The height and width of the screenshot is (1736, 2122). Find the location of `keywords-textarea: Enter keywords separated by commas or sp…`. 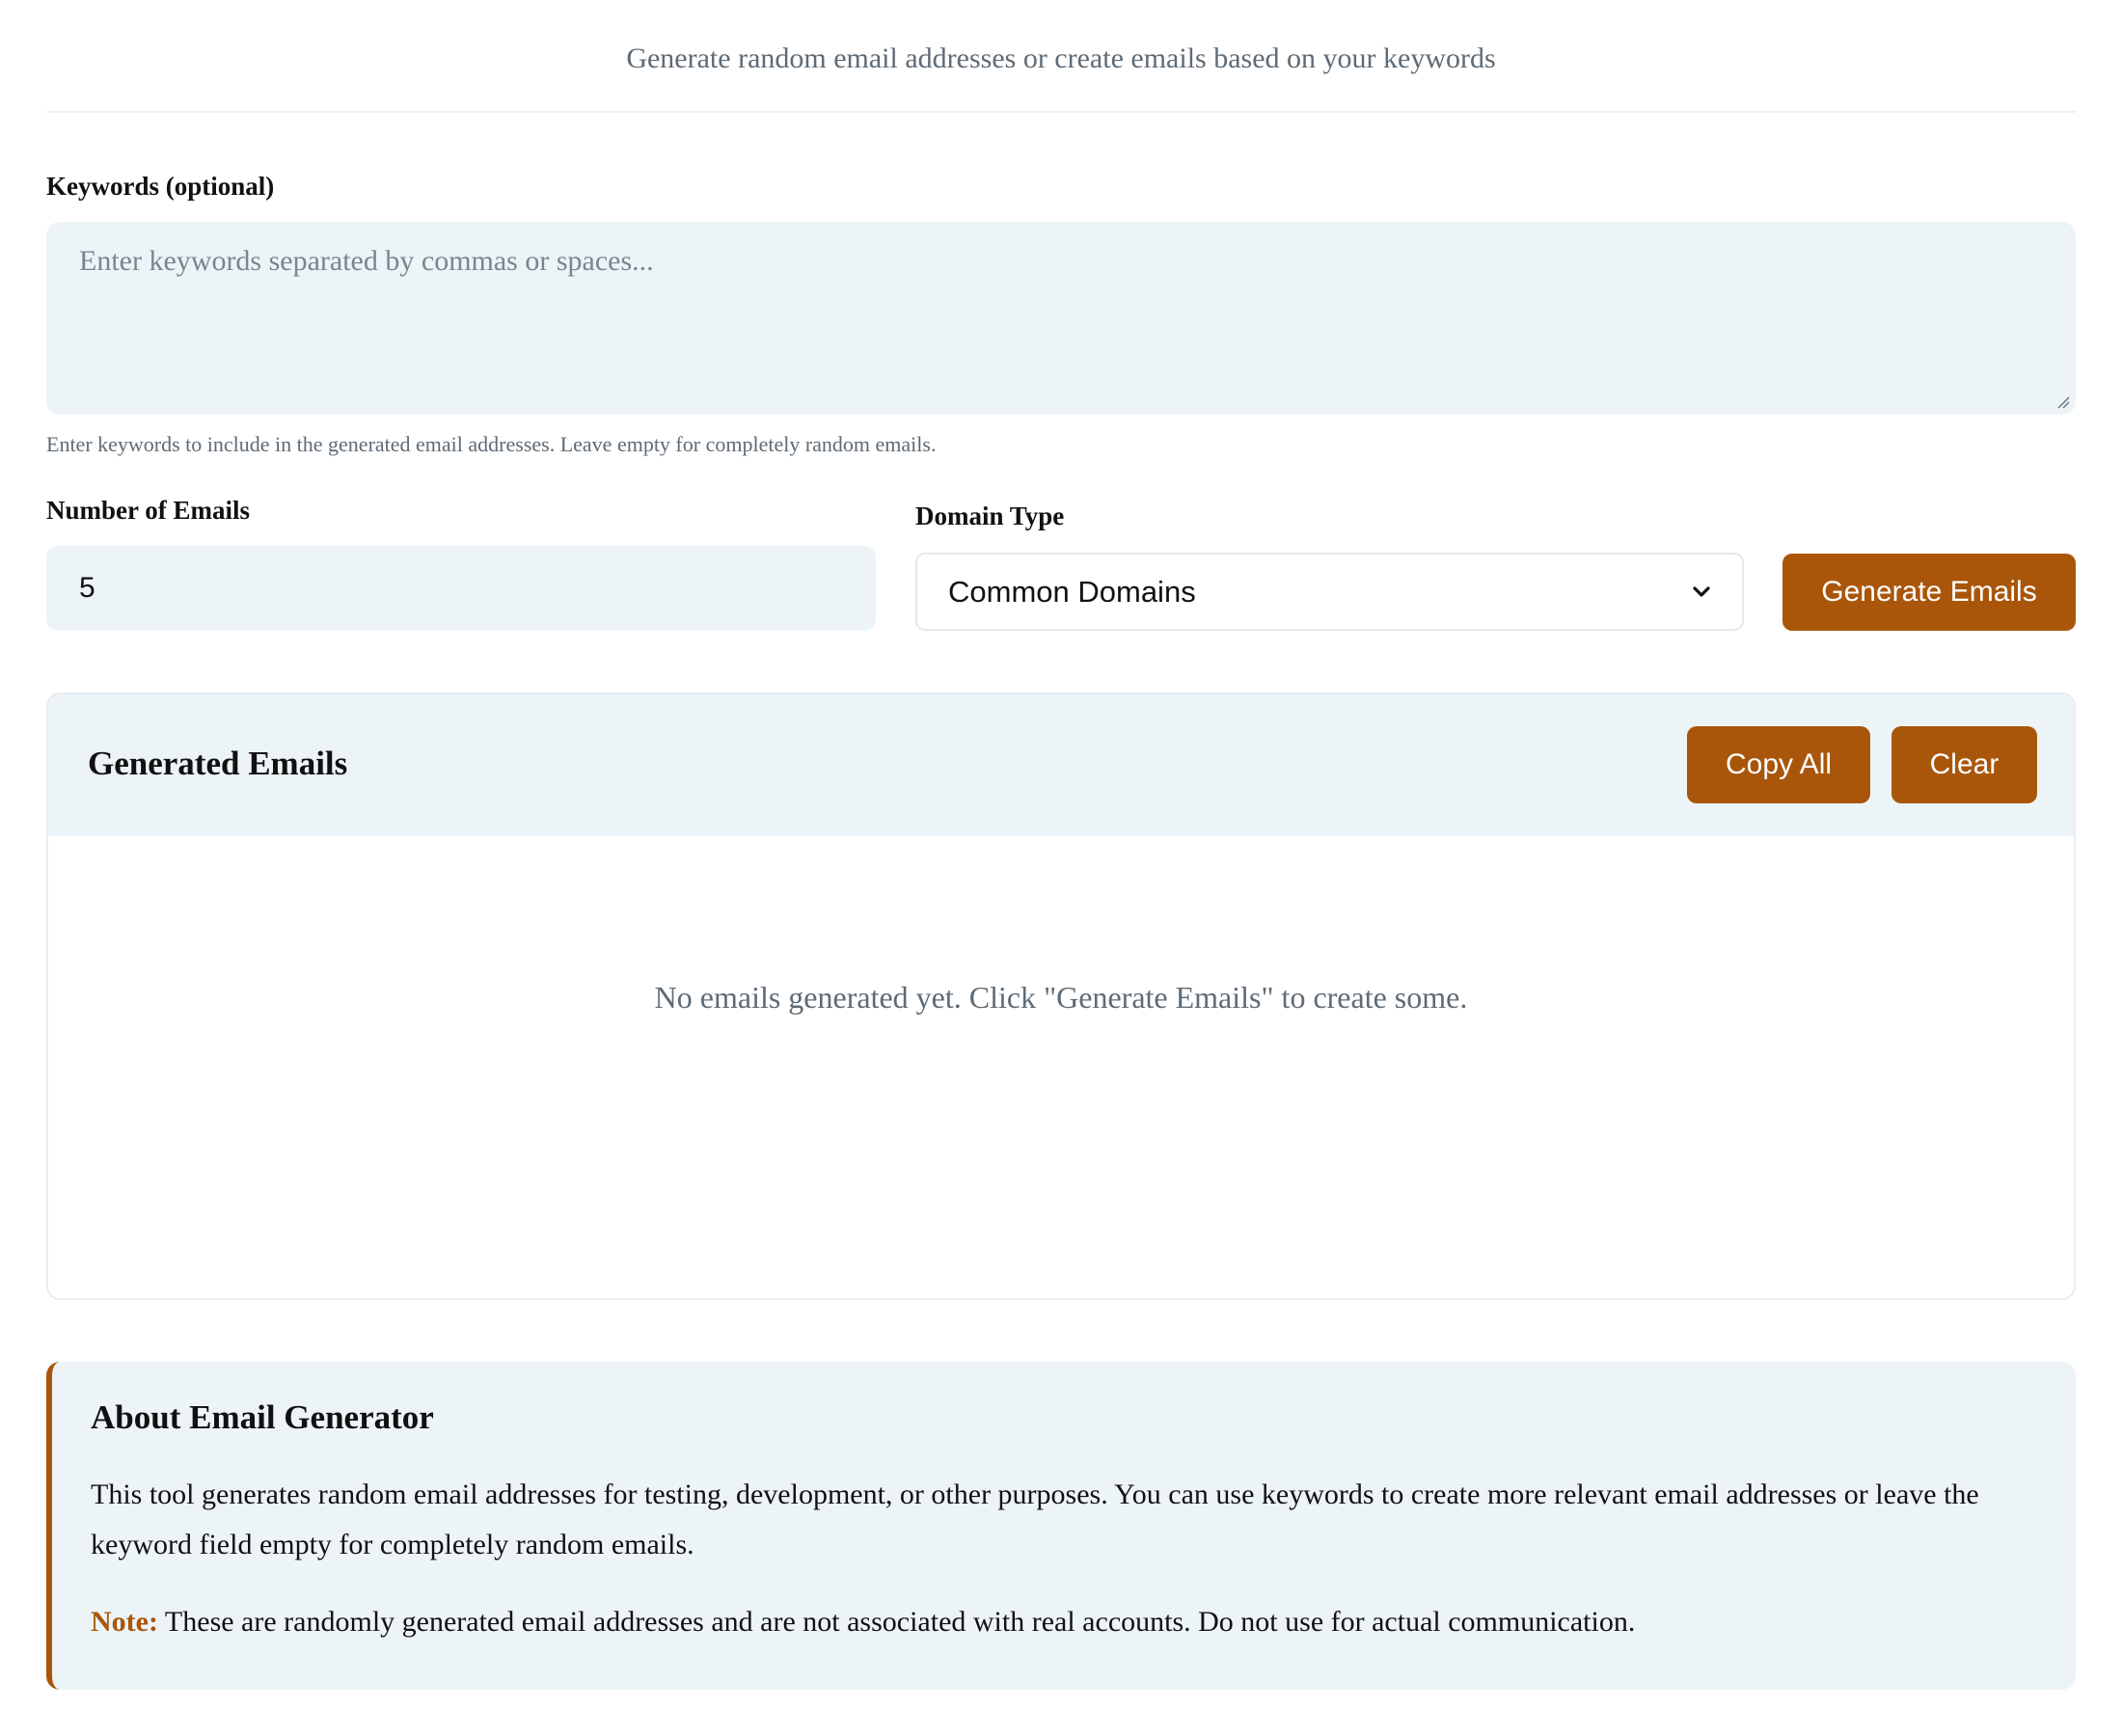

keywords-textarea: Enter keywords separated by commas or sp… is located at coordinates (1061, 318).